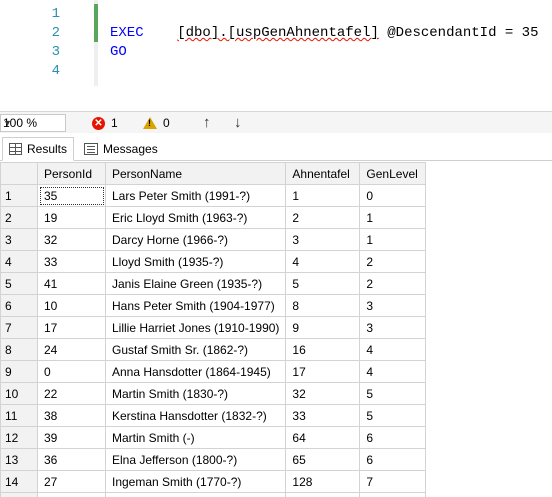 This screenshot has width=552, height=497. I want to click on row-number-cell: 3, so click(19, 239).